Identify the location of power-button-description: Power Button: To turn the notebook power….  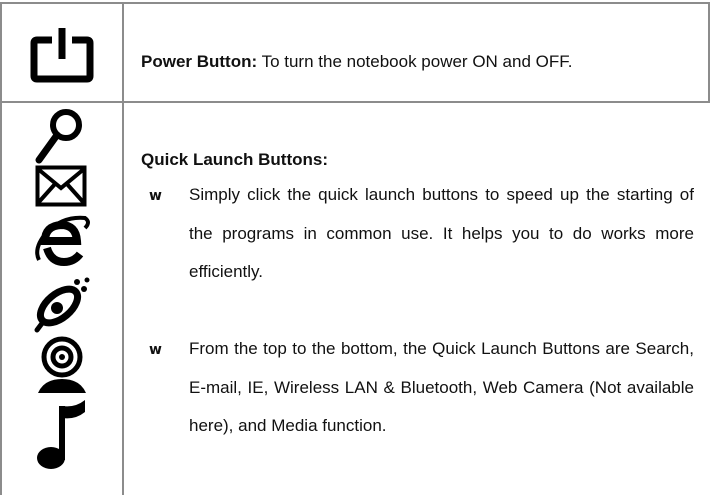
(356, 62).